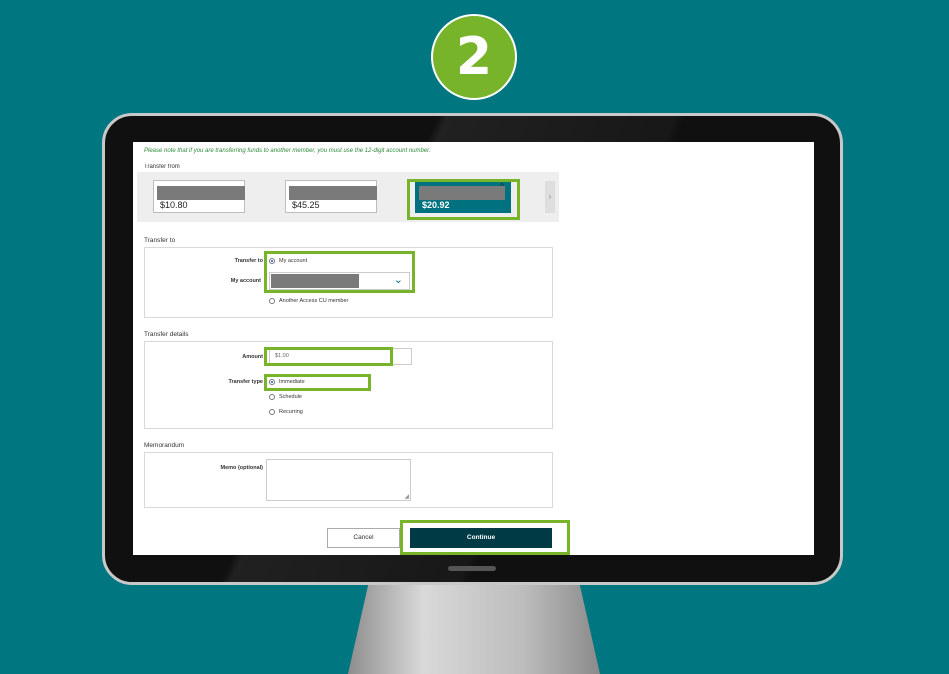 The image size is (949, 674). Describe the element at coordinates (290, 397) in the screenshot. I see `radio-schedule-label: Schedule` at that location.